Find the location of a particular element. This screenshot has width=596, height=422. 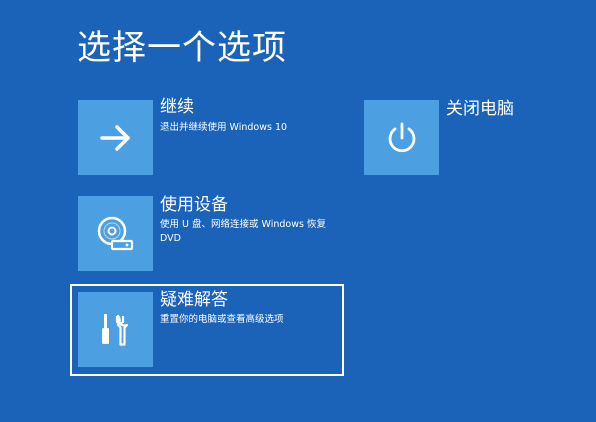

option-use-device: 使用设备 使用 U 盘、网络连接或 Windows 恢复 DVD is located at coordinates (207, 234).